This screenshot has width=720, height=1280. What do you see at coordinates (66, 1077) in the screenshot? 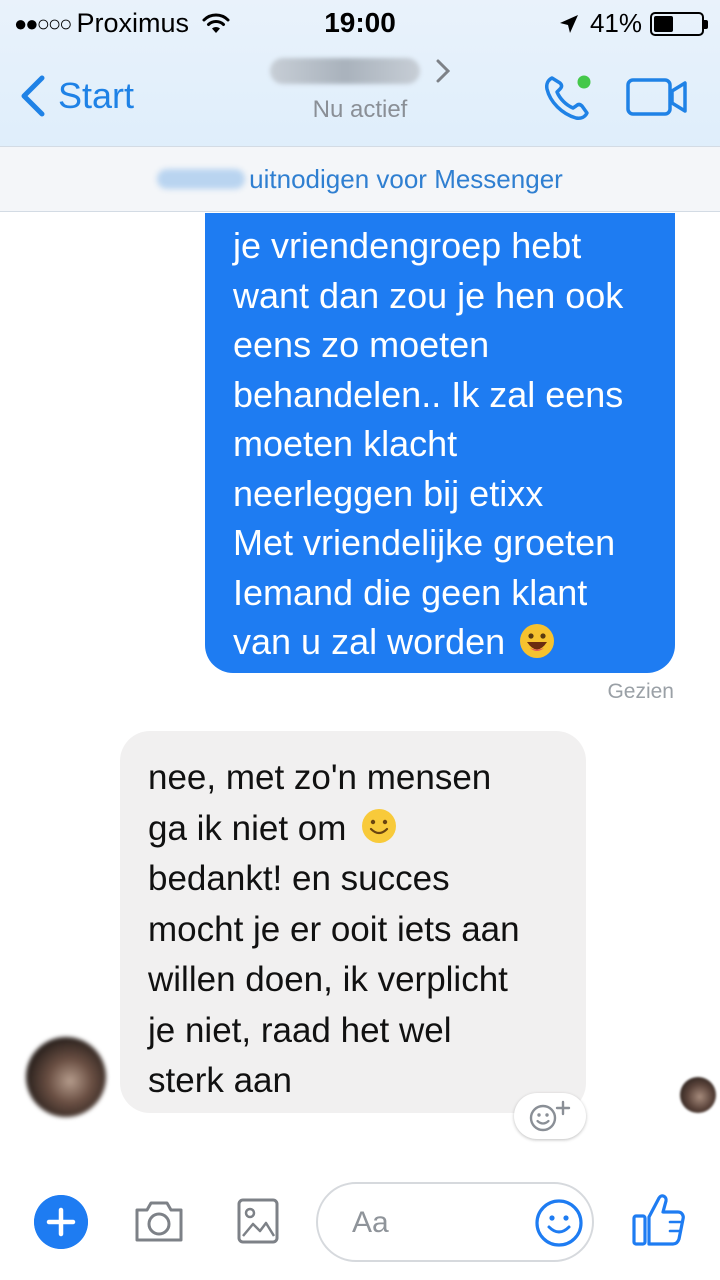
I see `contact-avatar` at bounding box center [66, 1077].